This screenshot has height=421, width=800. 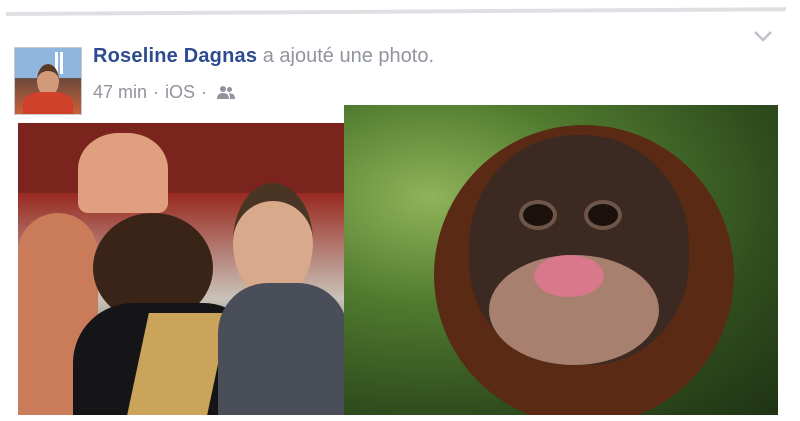 I want to click on post-platform: iOS, so click(x=180, y=92).